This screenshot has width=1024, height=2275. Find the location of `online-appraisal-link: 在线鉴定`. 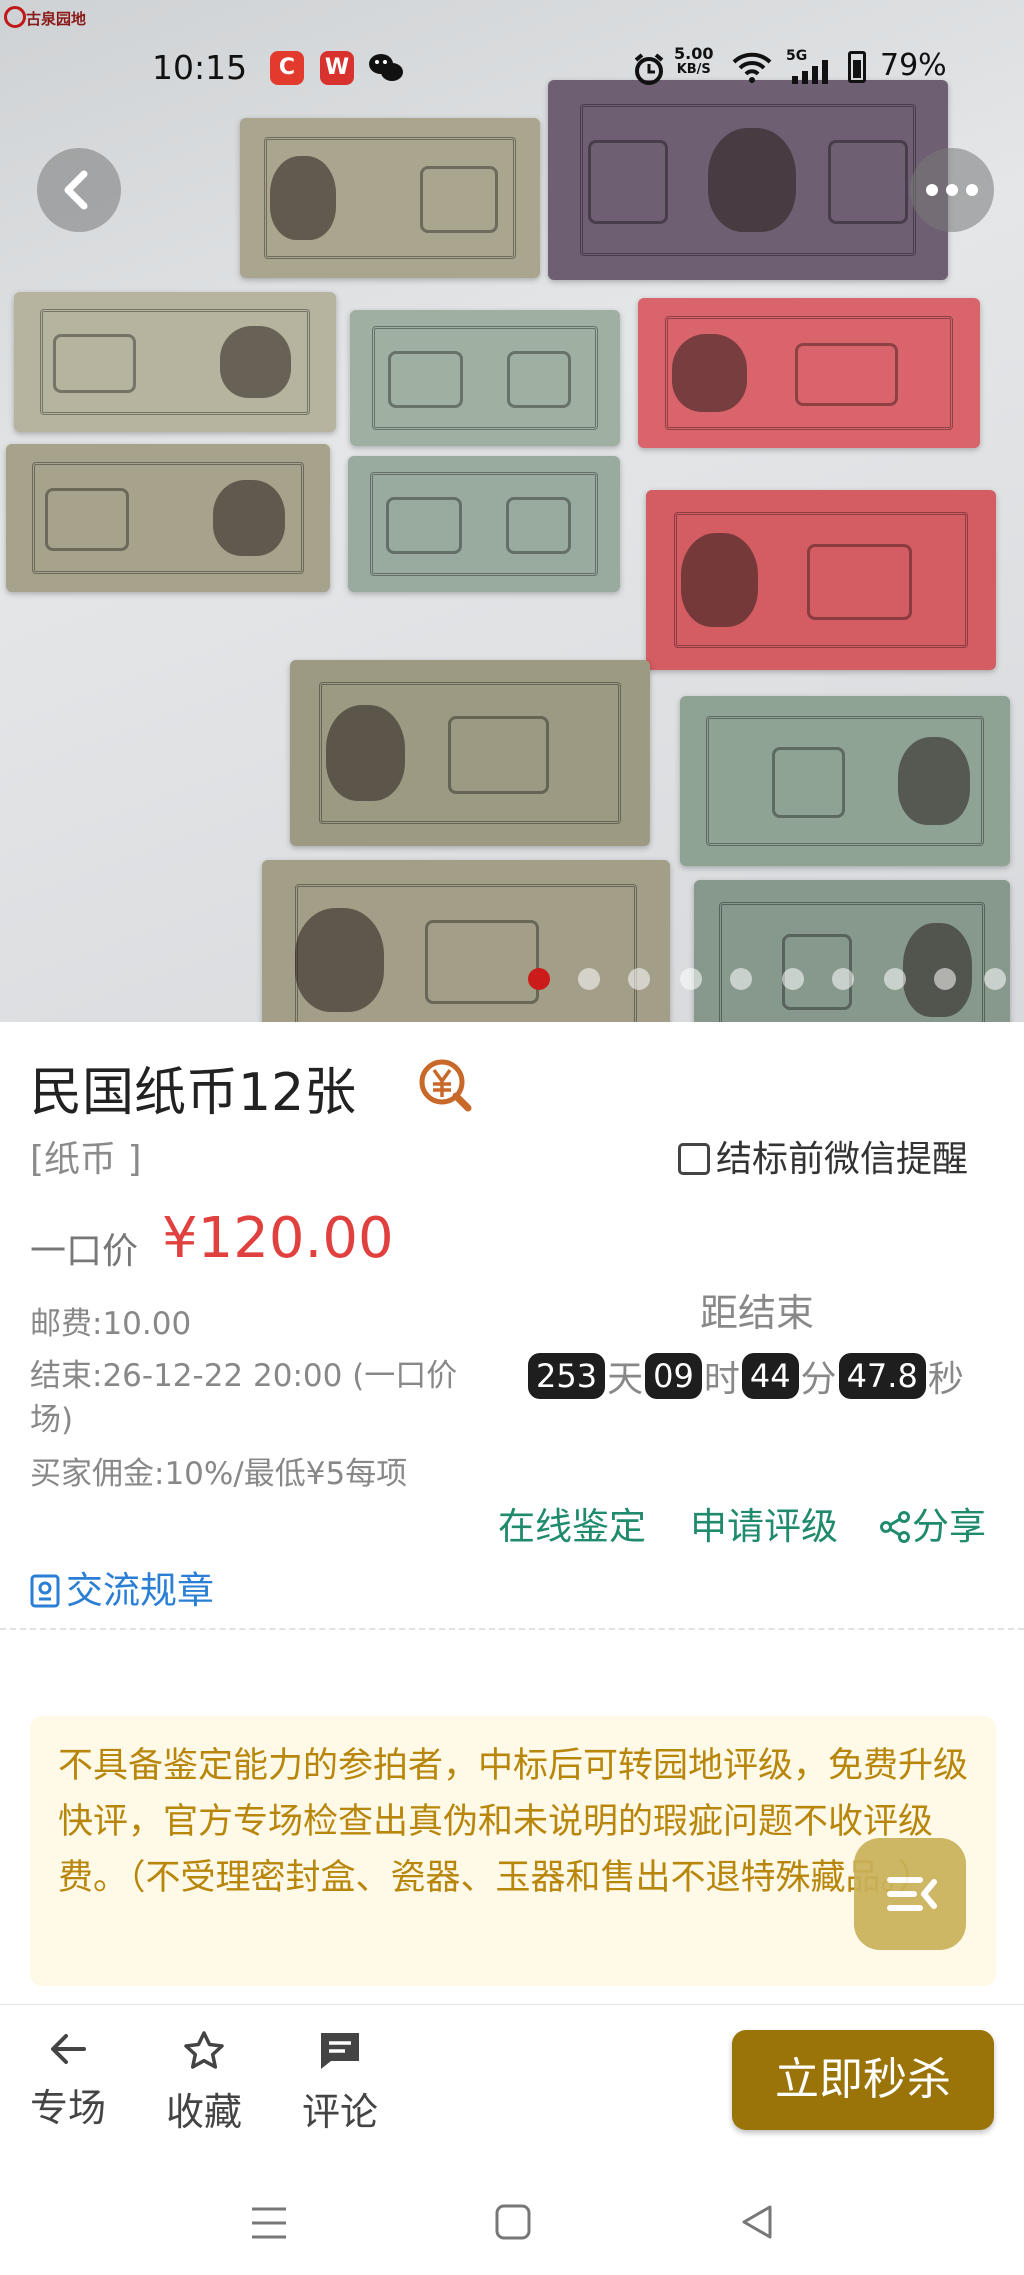

online-appraisal-link: 在线鉴定 is located at coordinates (572, 1523).